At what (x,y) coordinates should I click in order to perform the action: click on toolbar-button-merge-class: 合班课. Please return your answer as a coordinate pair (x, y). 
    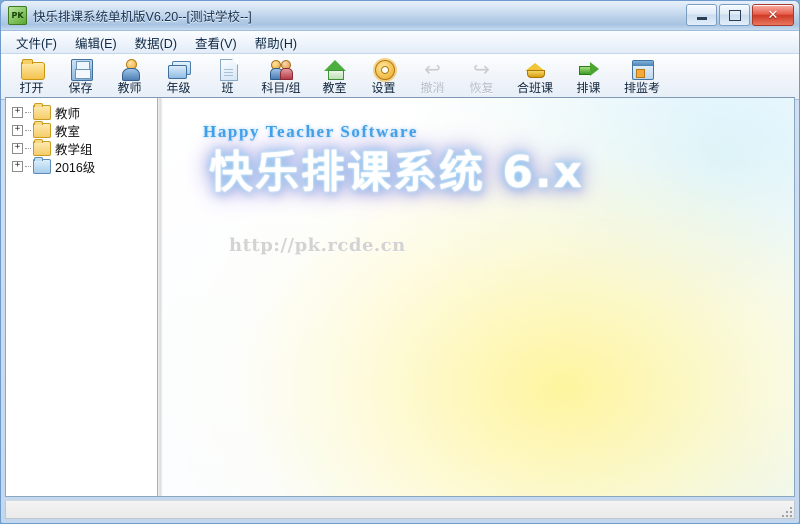
    Looking at the image, I should click on (535, 76).